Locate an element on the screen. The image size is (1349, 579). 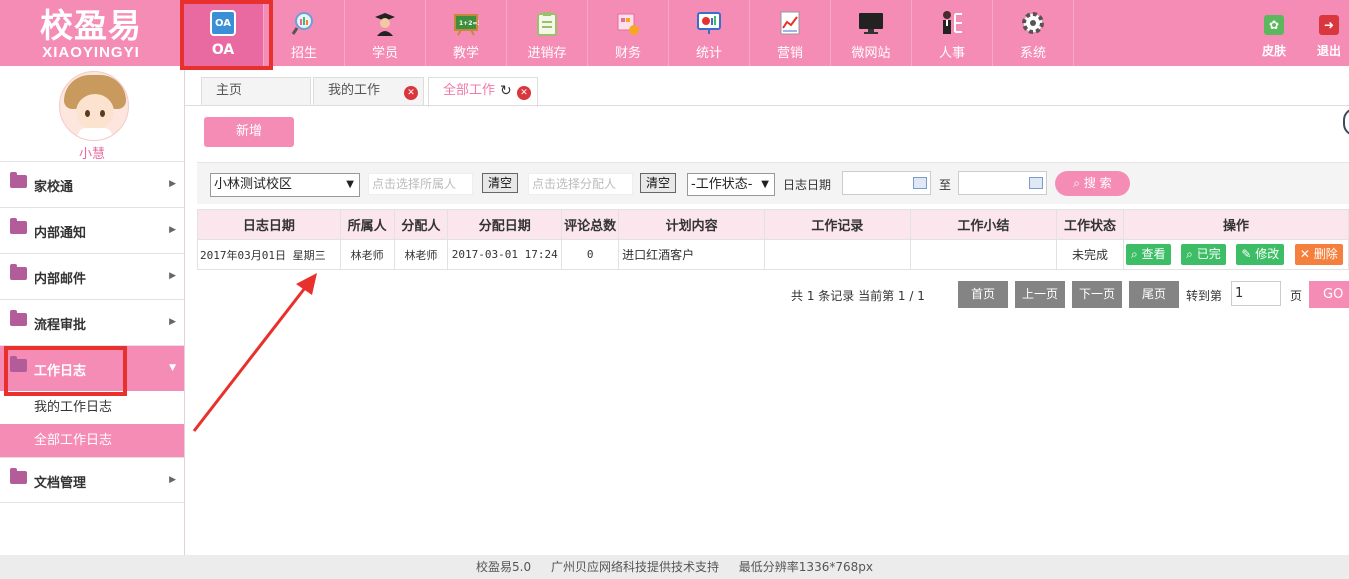
nav-label: 教学 is located at coordinates (465, 53).